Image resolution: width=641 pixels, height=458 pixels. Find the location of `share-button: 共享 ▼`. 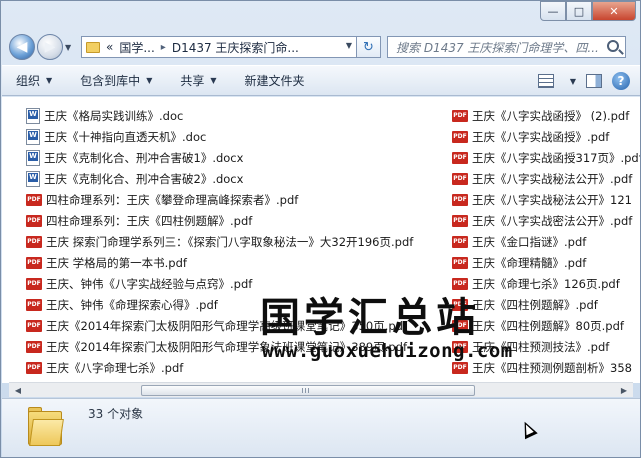

share-button: 共享 ▼ is located at coordinates (198, 80).